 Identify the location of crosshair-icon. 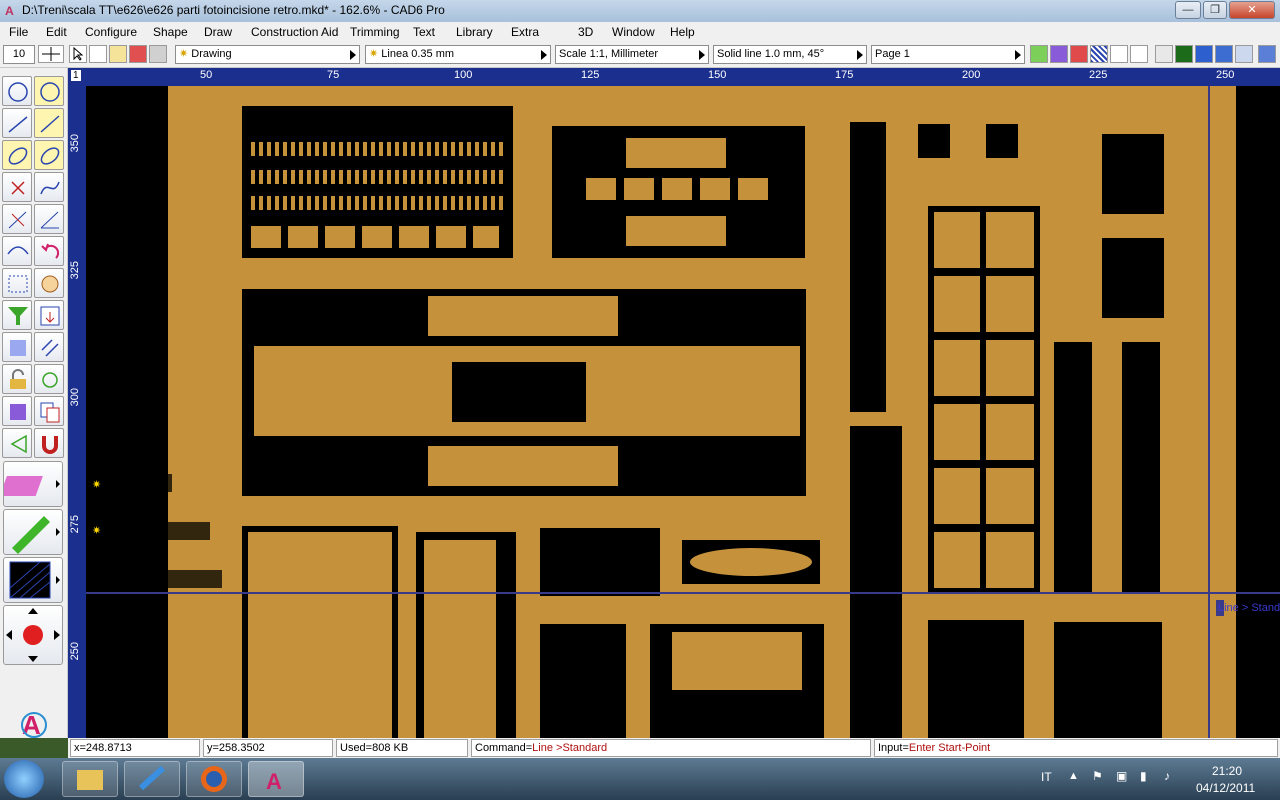
(51, 54).